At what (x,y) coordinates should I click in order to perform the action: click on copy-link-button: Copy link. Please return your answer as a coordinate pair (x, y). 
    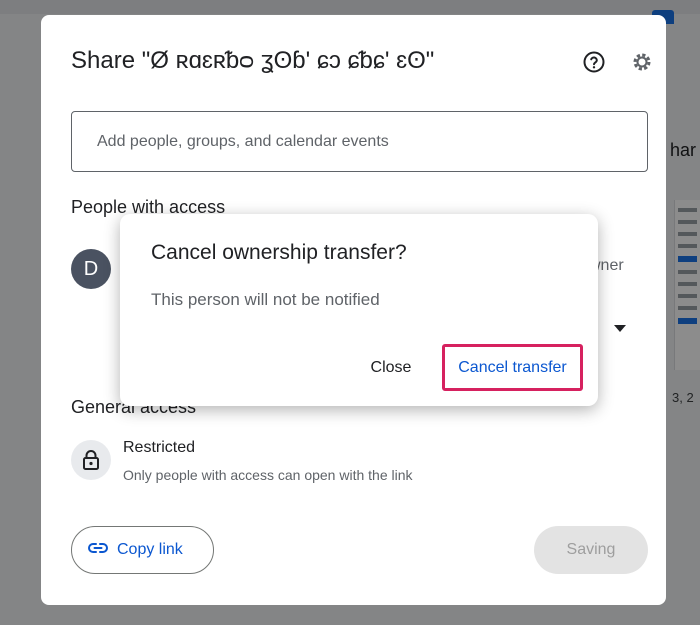
    Looking at the image, I should click on (142, 550).